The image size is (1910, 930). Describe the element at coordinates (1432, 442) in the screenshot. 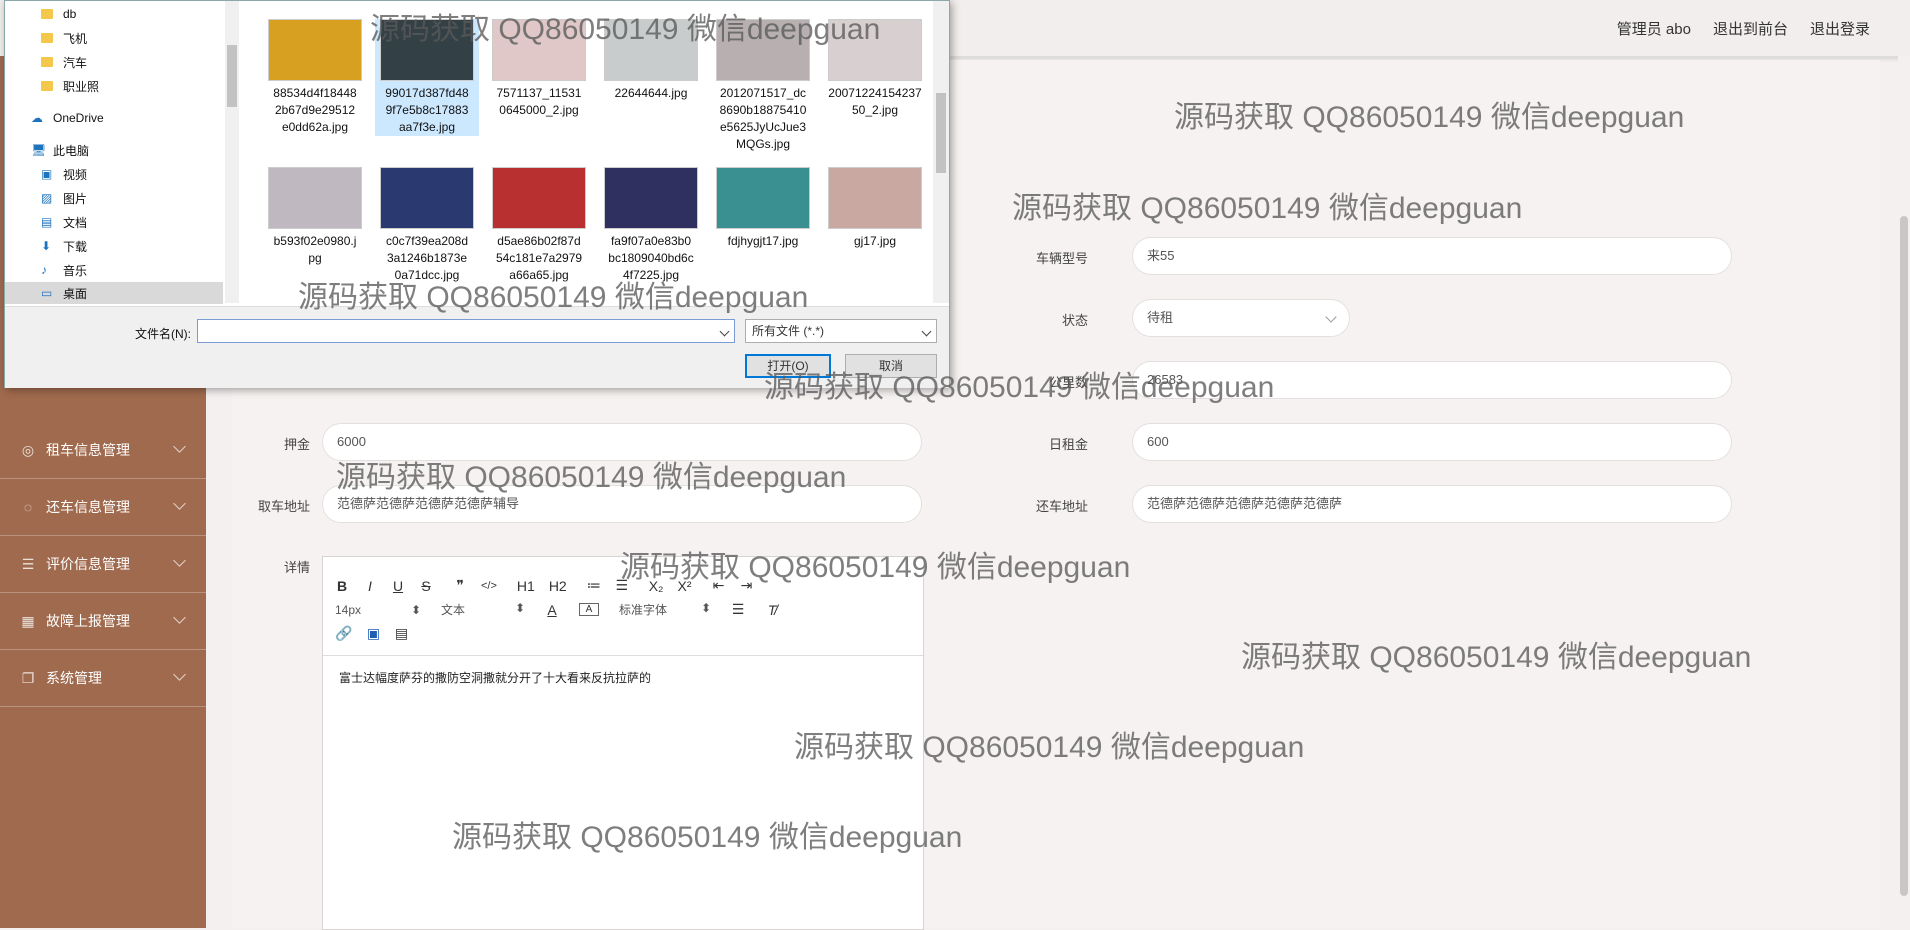

I see `daily-rent-input: 600` at that location.